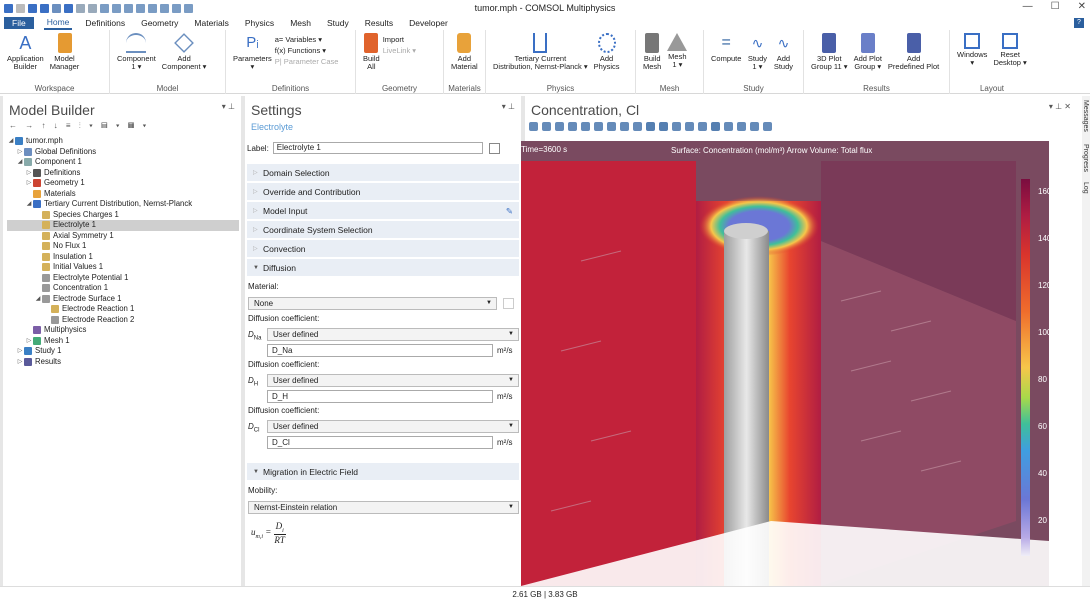 The width and height of the screenshot is (1090, 604). I want to click on progress-tab: Progress, so click(1085, 158).